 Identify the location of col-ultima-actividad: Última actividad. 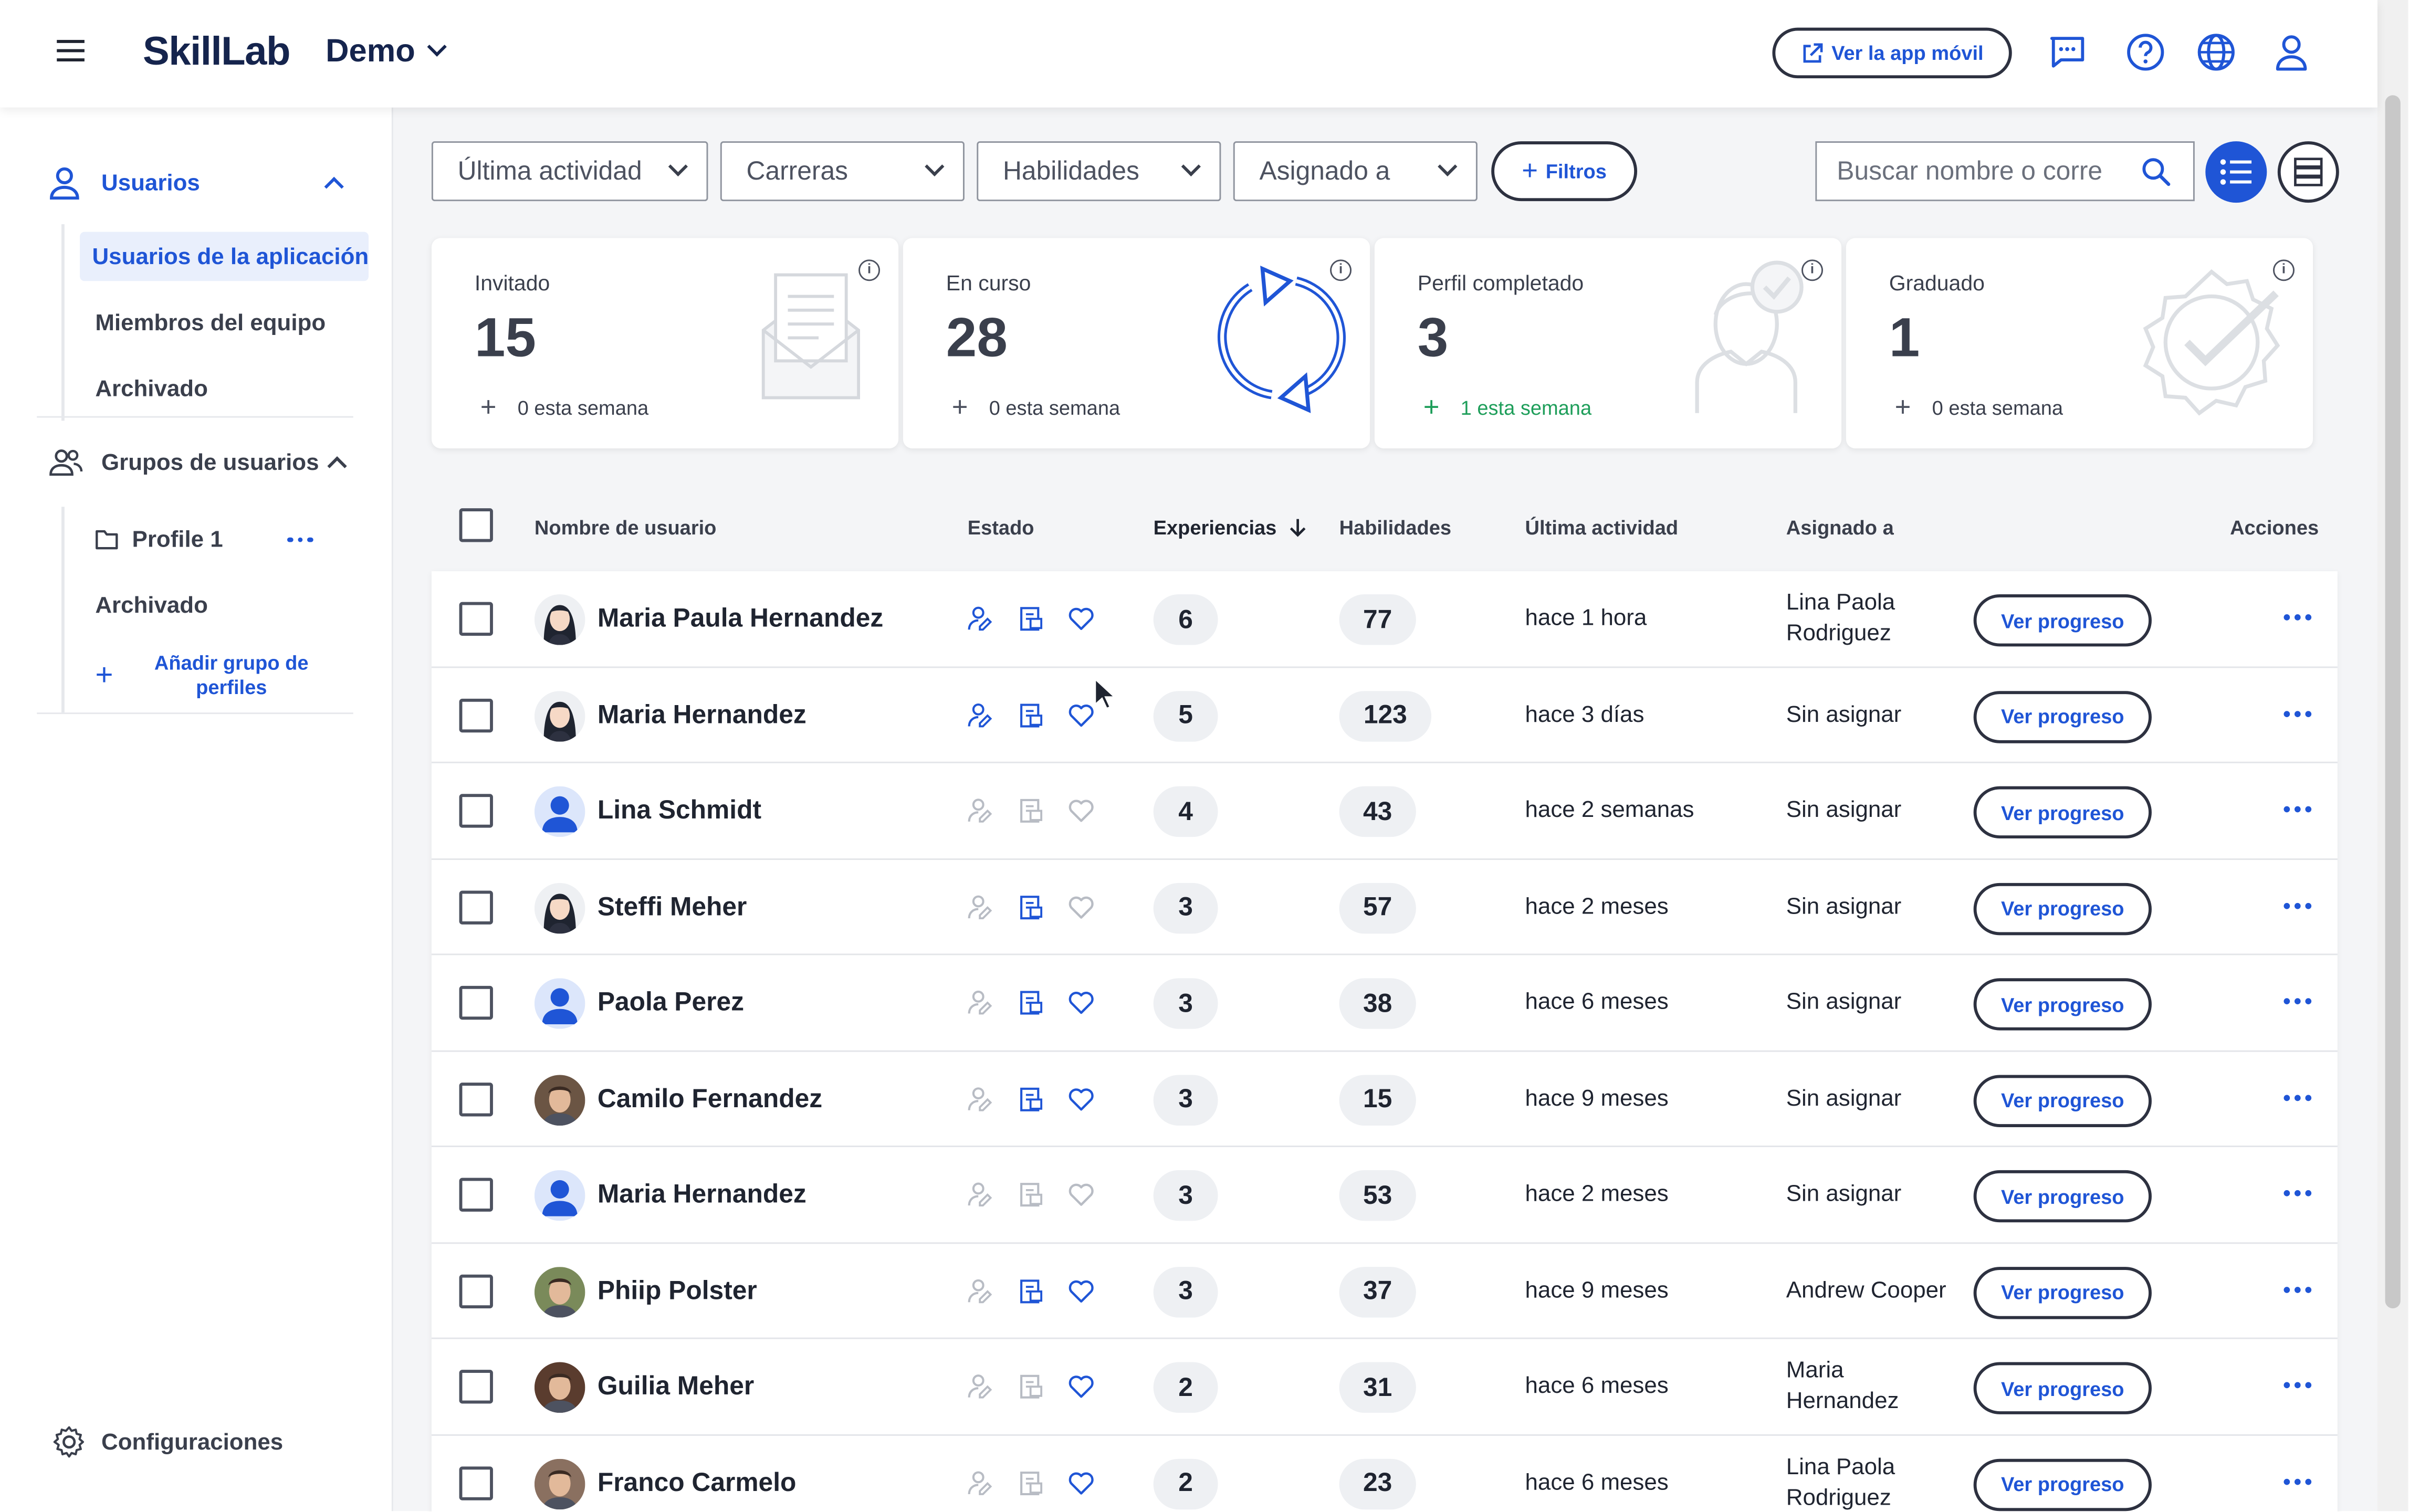
(1602, 527).